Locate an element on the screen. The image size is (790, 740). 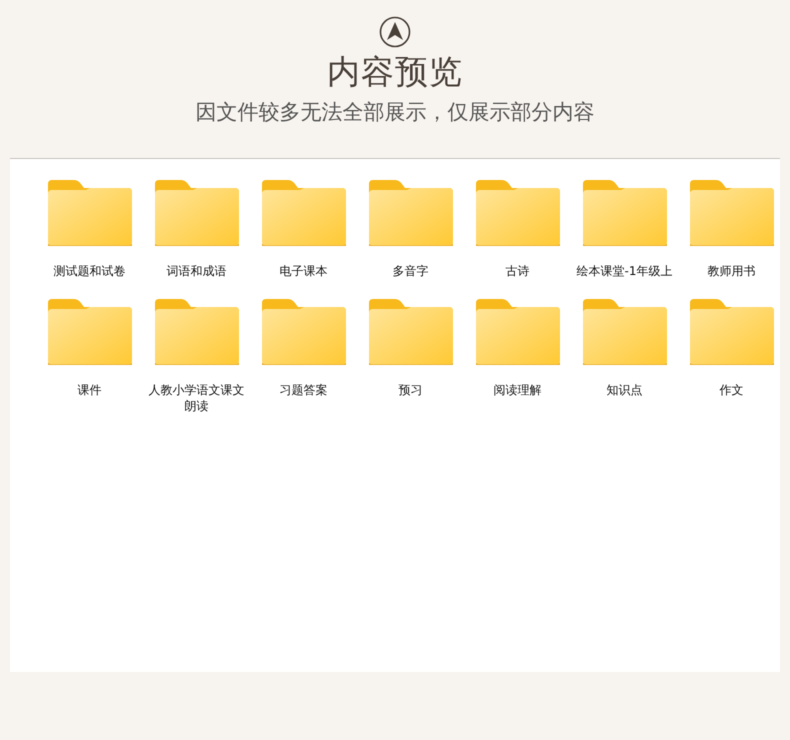
folder-name: 多音字 is located at coordinates (411, 271).